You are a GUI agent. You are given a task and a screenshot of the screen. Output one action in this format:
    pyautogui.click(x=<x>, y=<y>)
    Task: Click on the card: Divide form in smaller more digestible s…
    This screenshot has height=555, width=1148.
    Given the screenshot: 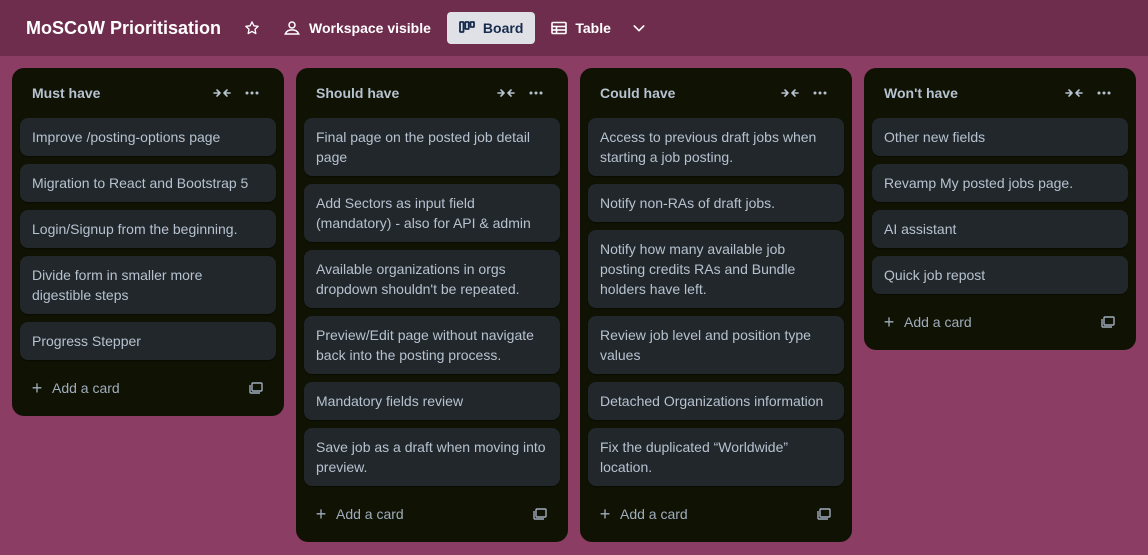 What is the action you would take?
    pyautogui.click(x=148, y=285)
    